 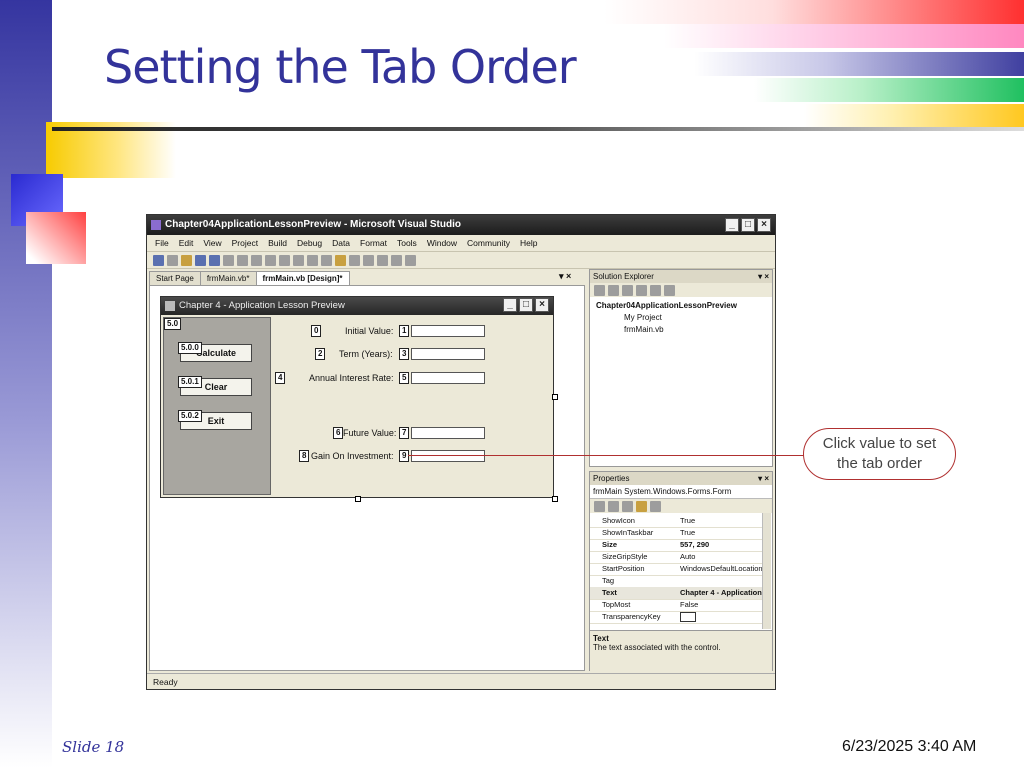 What do you see at coordinates (162, 243) in the screenshot?
I see `menu-file: File` at bounding box center [162, 243].